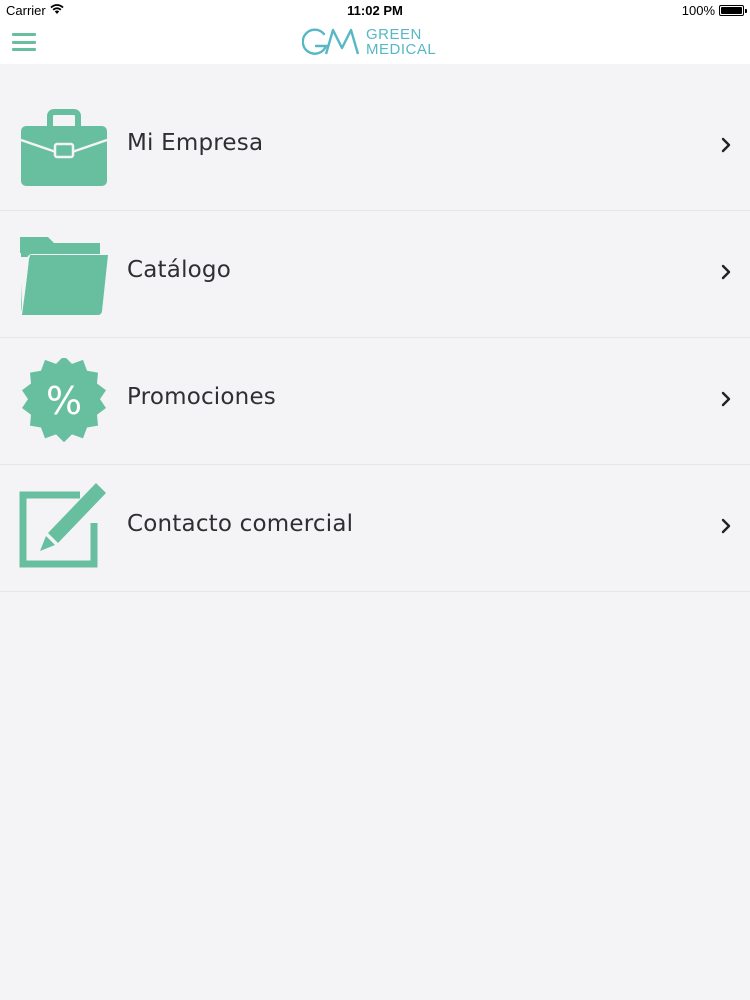  Describe the element at coordinates (62, 525) in the screenshot. I see `edit-note-icon` at that location.